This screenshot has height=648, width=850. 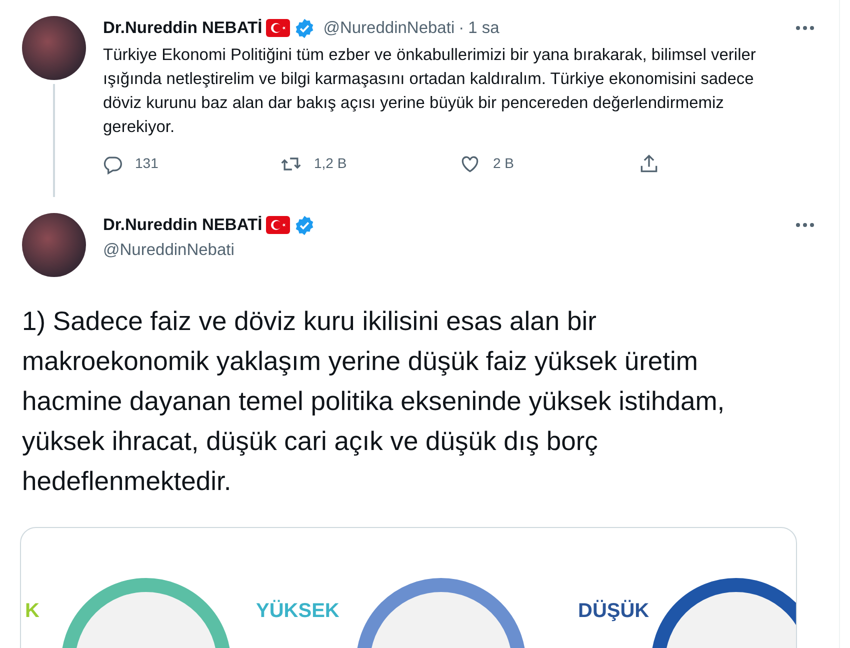 What do you see at coordinates (330, 164) in the screenshot?
I see `action-count: 1,2 B` at bounding box center [330, 164].